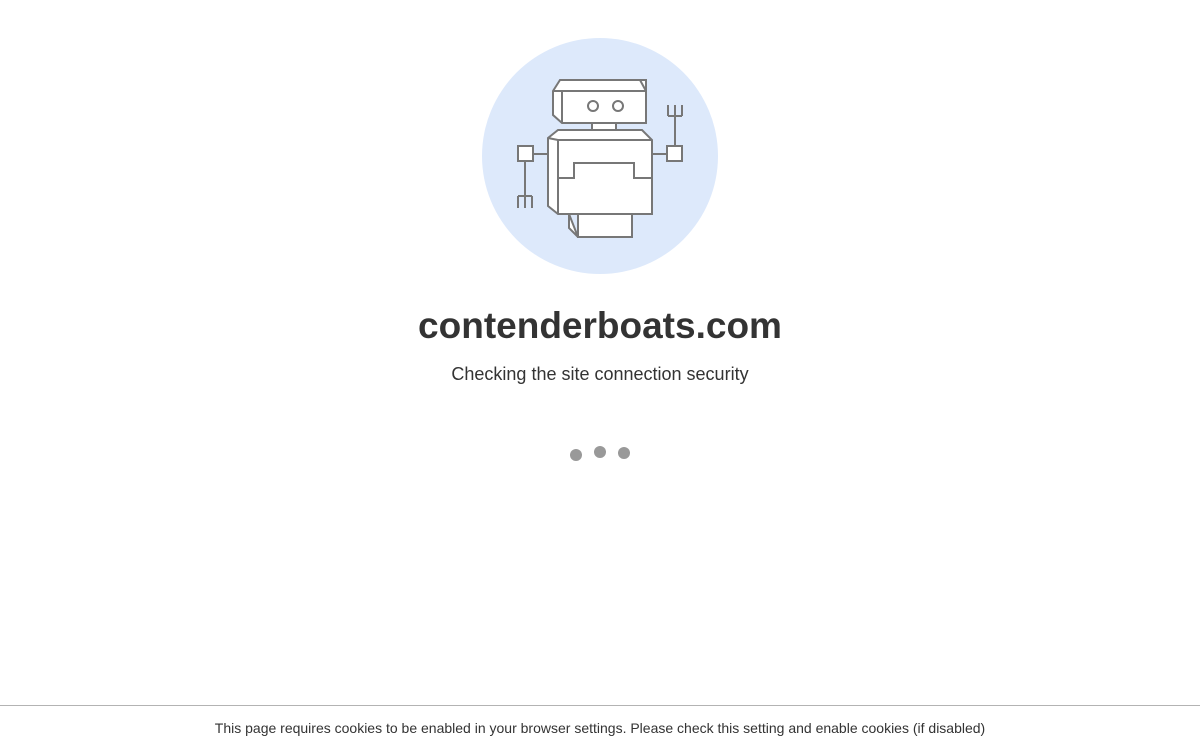 The width and height of the screenshot is (1200, 750). I want to click on robot-illustration, so click(600, 156).